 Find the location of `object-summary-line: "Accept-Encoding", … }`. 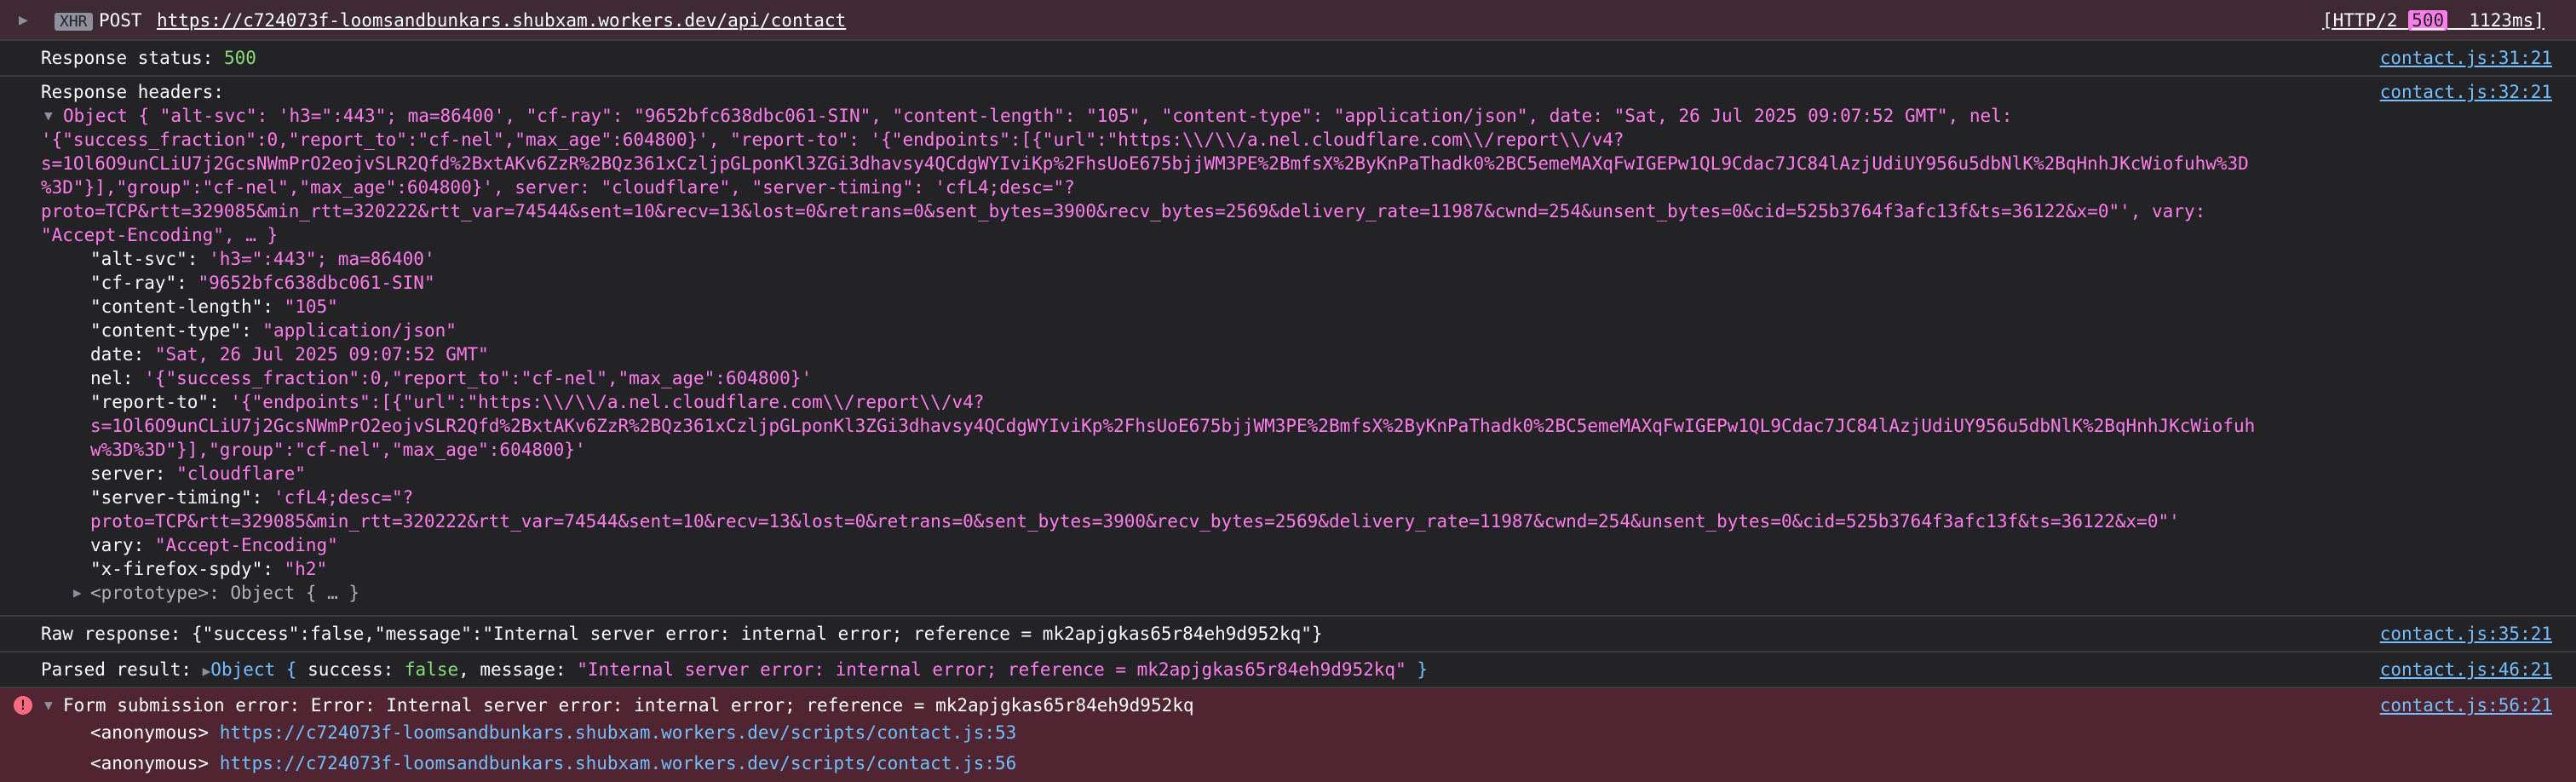

object-summary-line: "Accept-Encoding", … } is located at coordinates (160, 235).